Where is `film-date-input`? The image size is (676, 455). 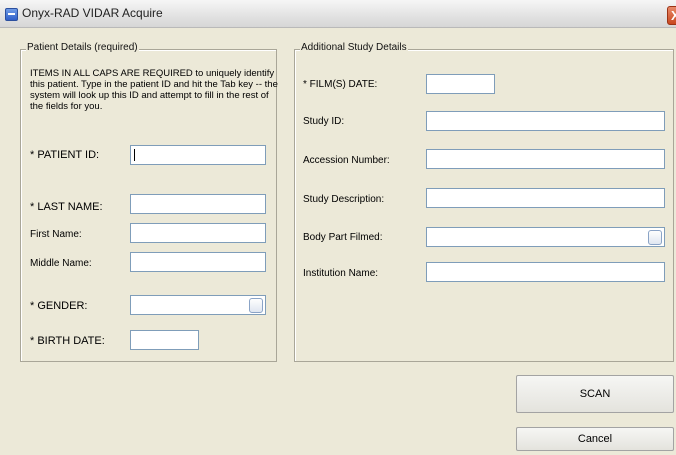
film-date-input is located at coordinates (460, 84).